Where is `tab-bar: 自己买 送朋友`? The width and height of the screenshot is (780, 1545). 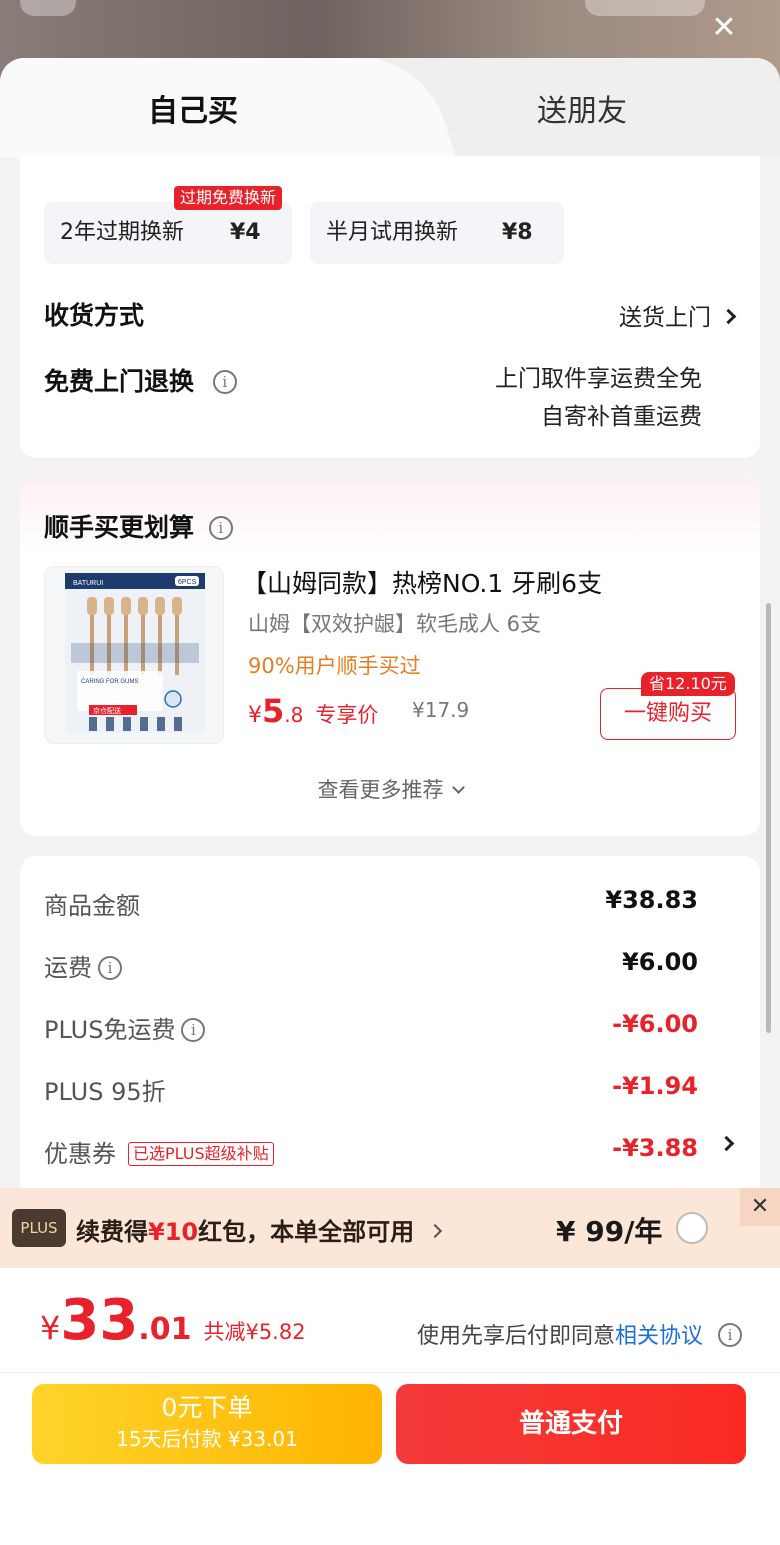
tab-bar: 自己买 送朋友 is located at coordinates (390, 108).